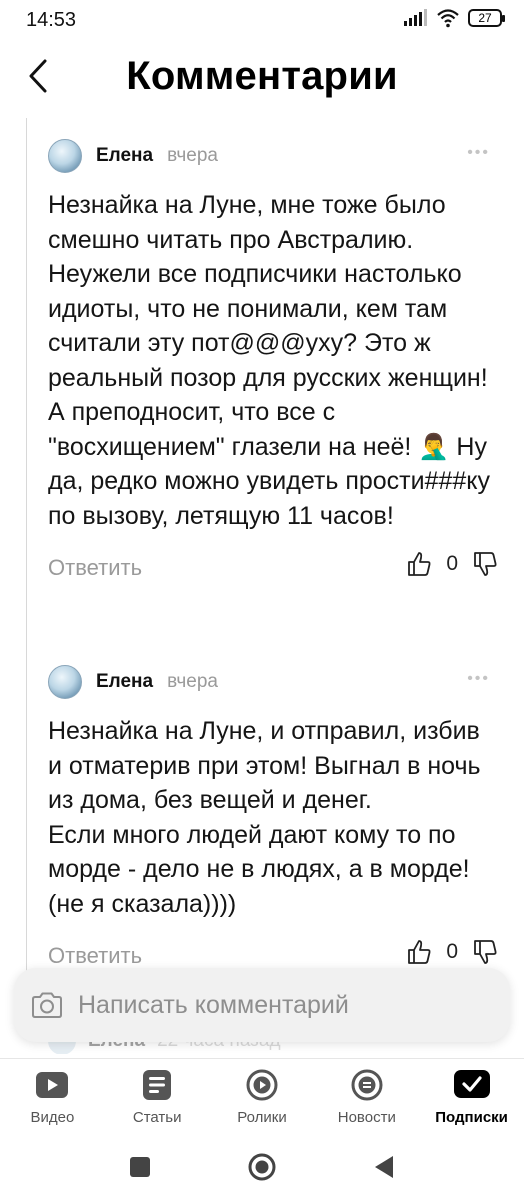  Describe the element at coordinates (262, 1085) in the screenshot. I see `shorts-icon` at that location.